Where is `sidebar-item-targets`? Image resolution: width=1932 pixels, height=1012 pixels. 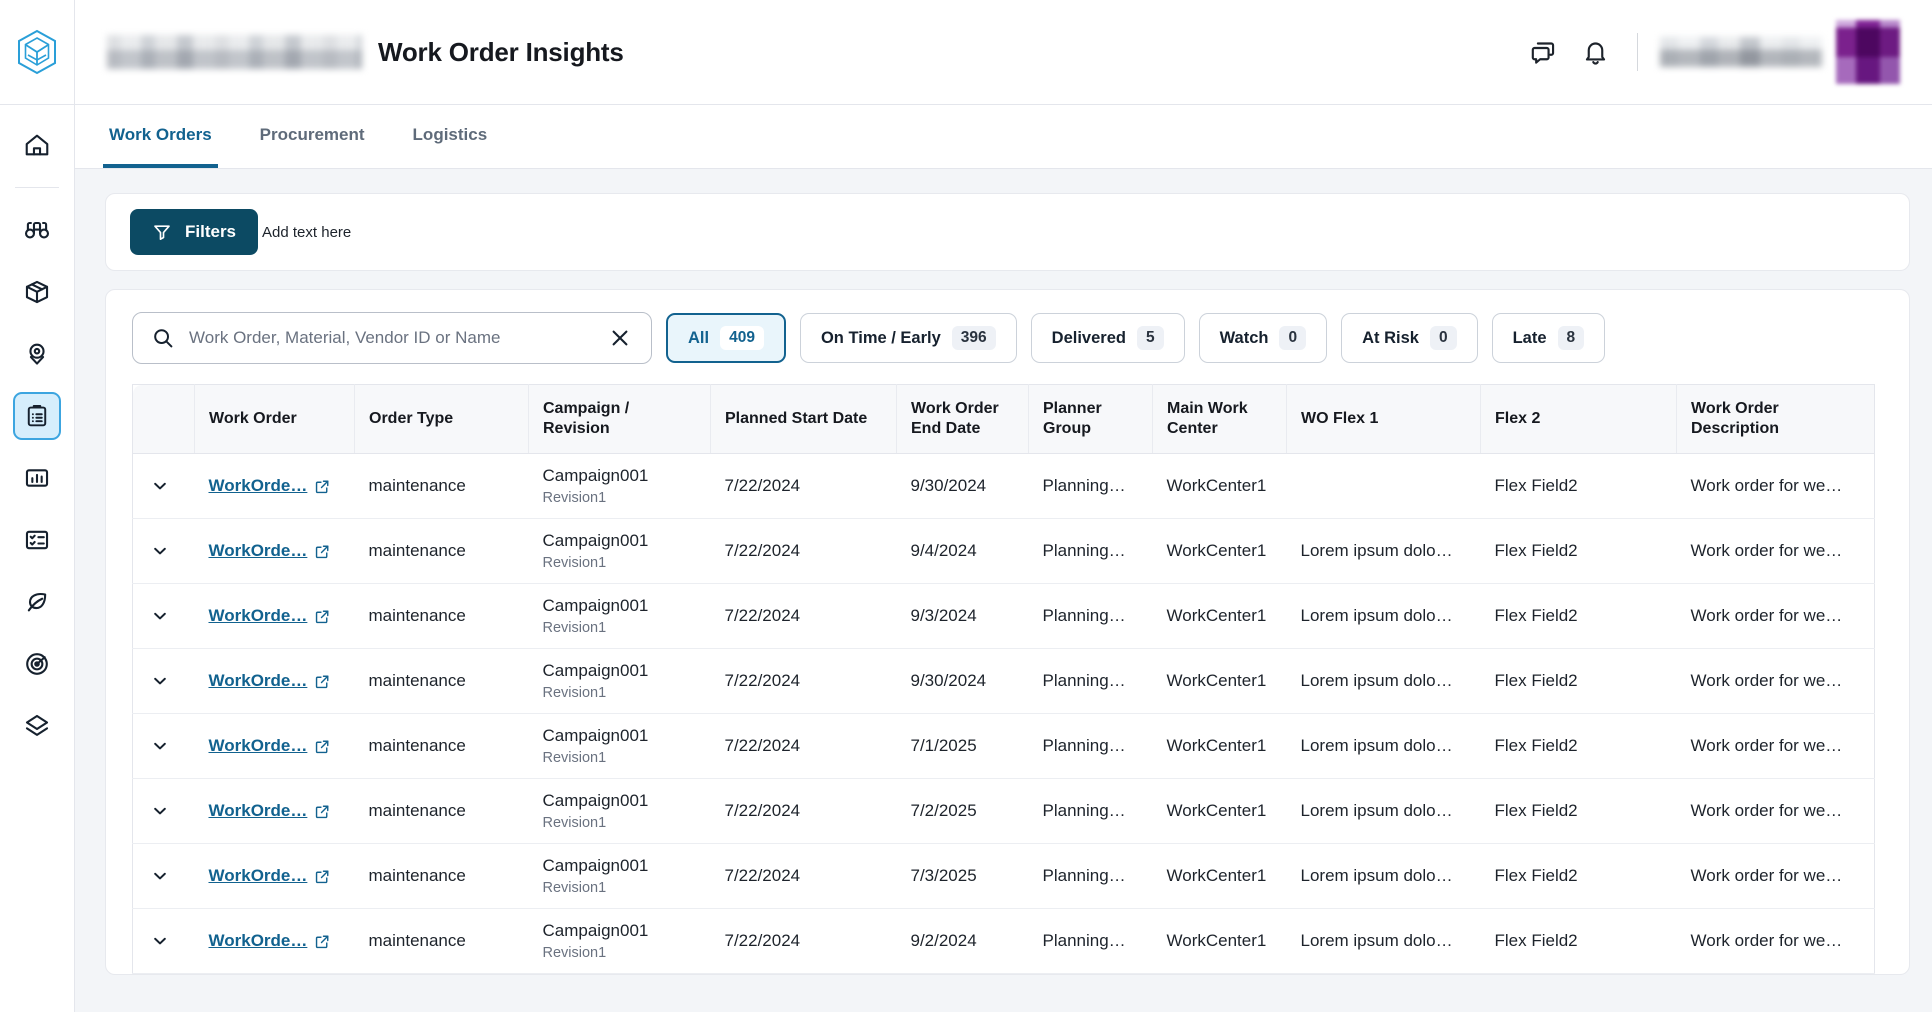
sidebar-item-targets is located at coordinates (37, 664).